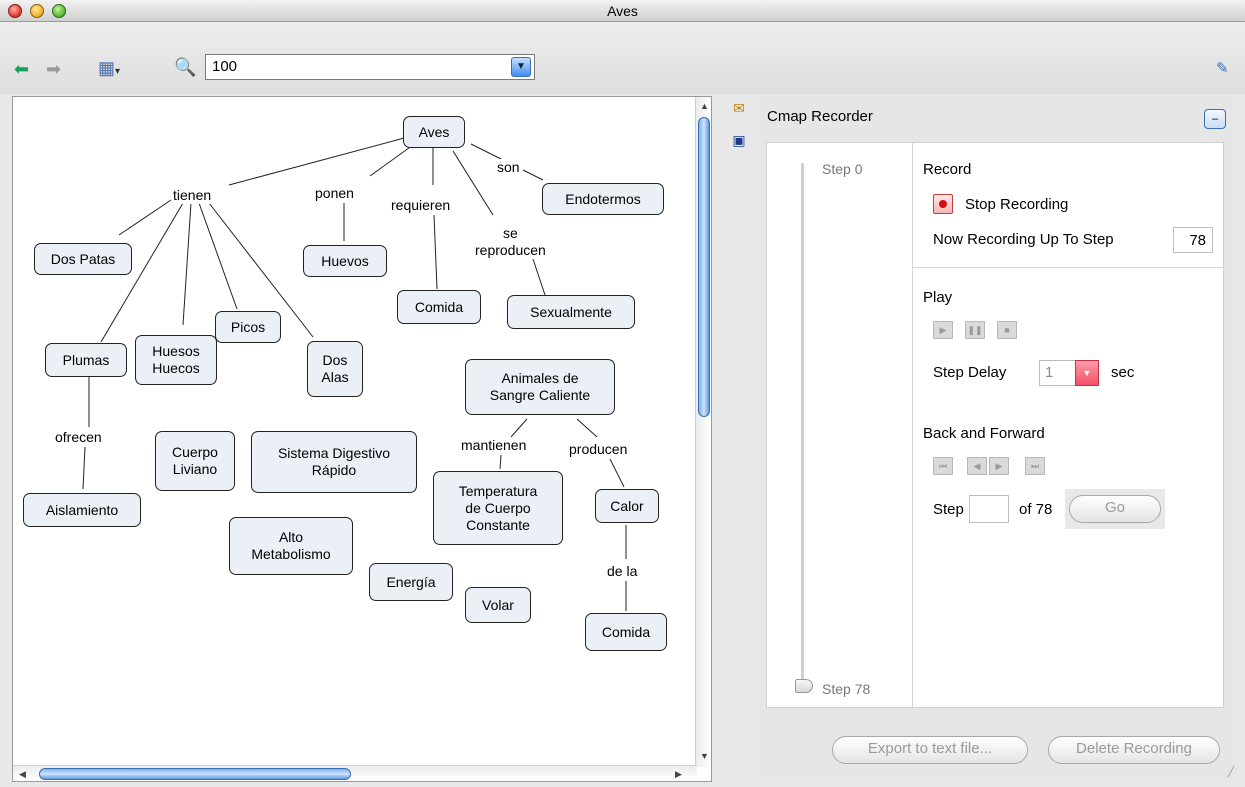 Image resolution: width=1245 pixels, height=787 pixels. Describe the element at coordinates (185, 67) in the screenshot. I see `zoom-icon: 🔍` at that location.